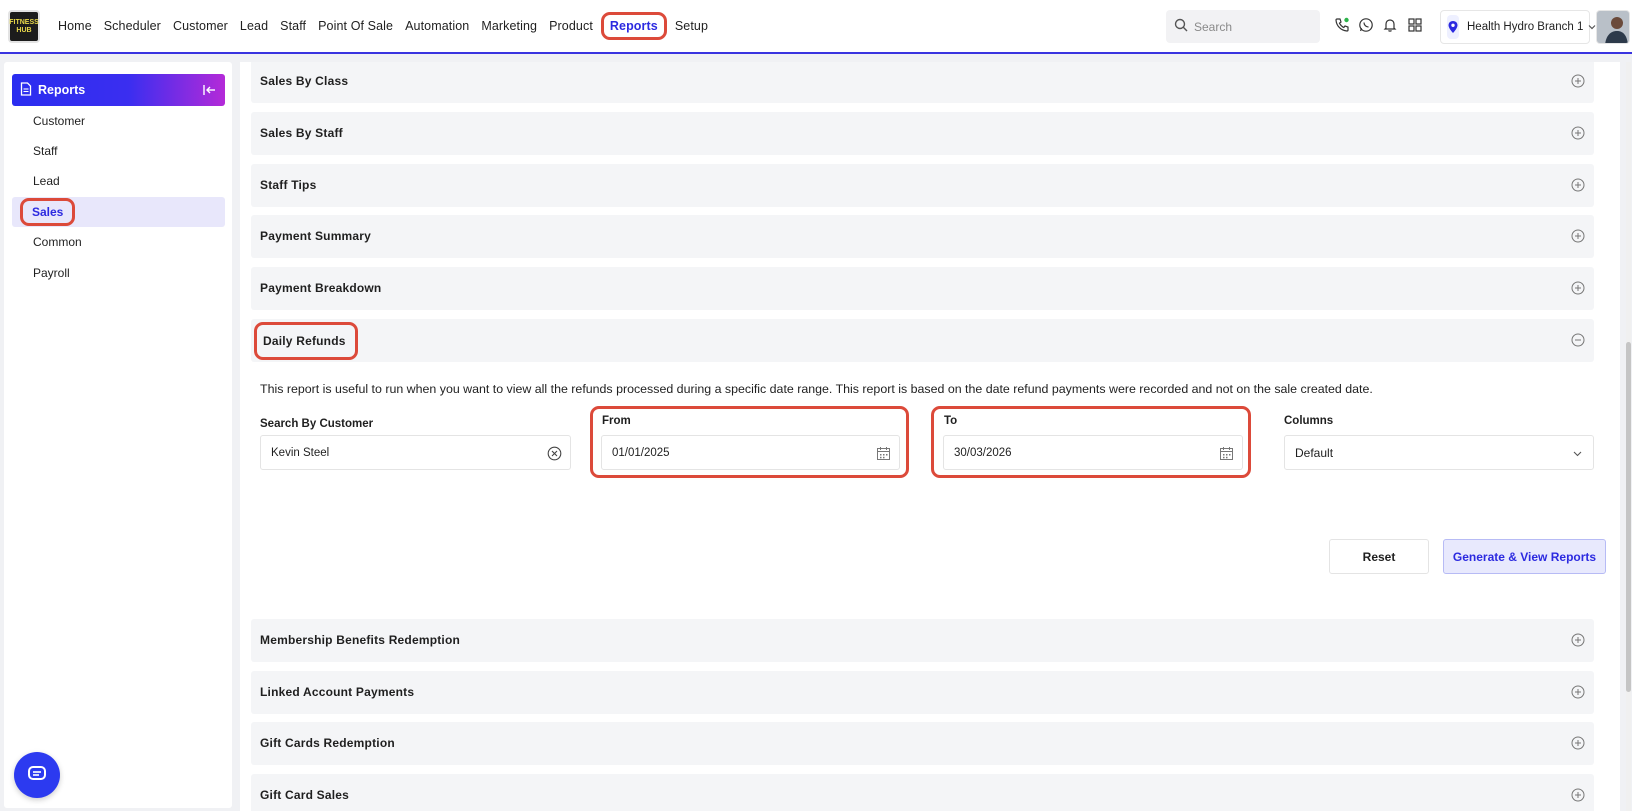 The image size is (1632, 811). I want to click on sidebar-item-staff: Staff, so click(118, 151).